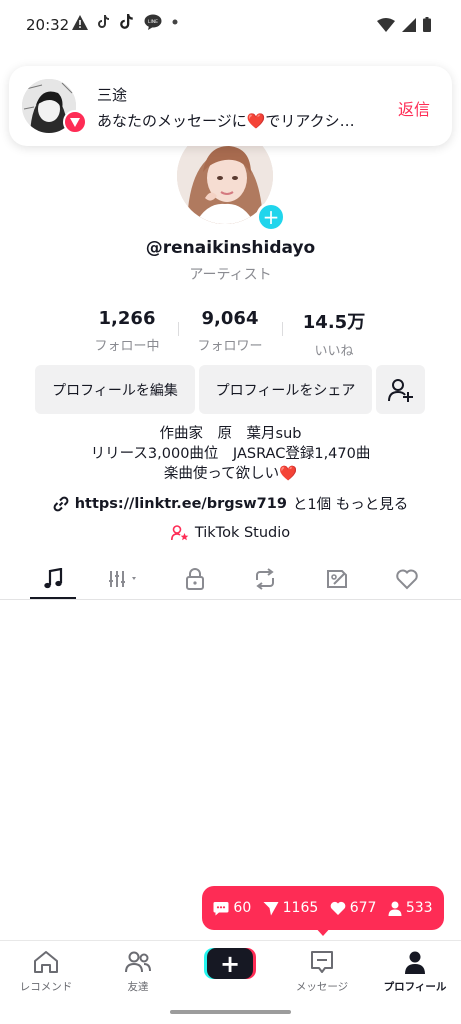 The height and width of the screenshot is (1024, 461). I want to click on comment-icon, so click(221, 908).